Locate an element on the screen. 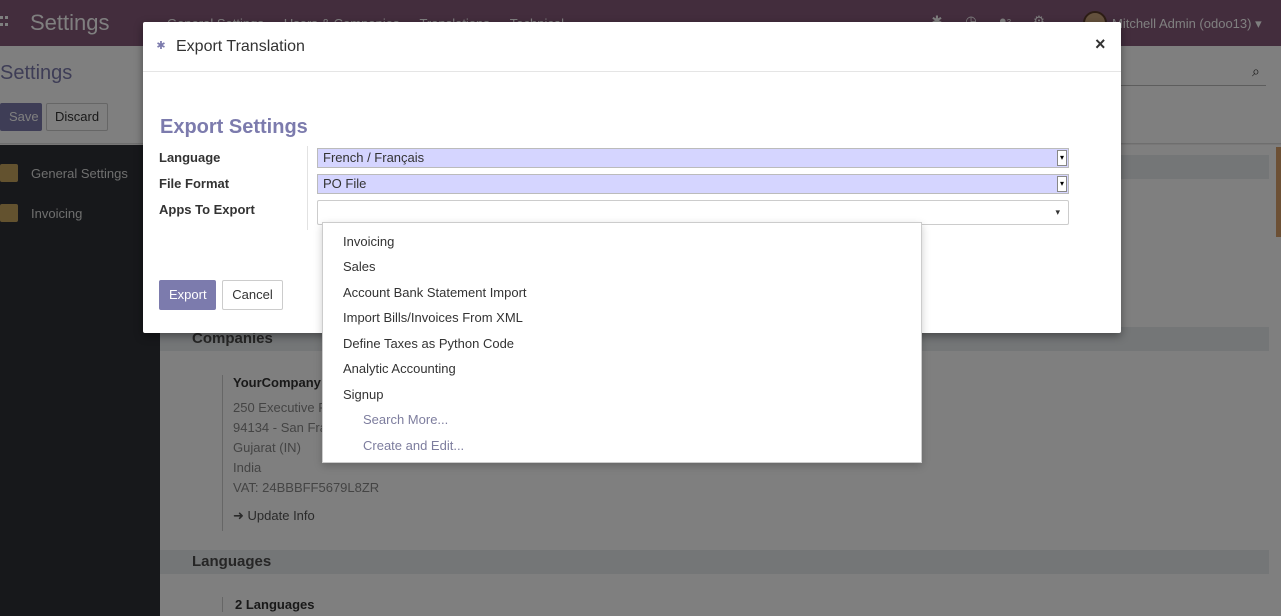 This screenshot has height=616, width=1281. export-button: Export is located at coordinates (187, 295).